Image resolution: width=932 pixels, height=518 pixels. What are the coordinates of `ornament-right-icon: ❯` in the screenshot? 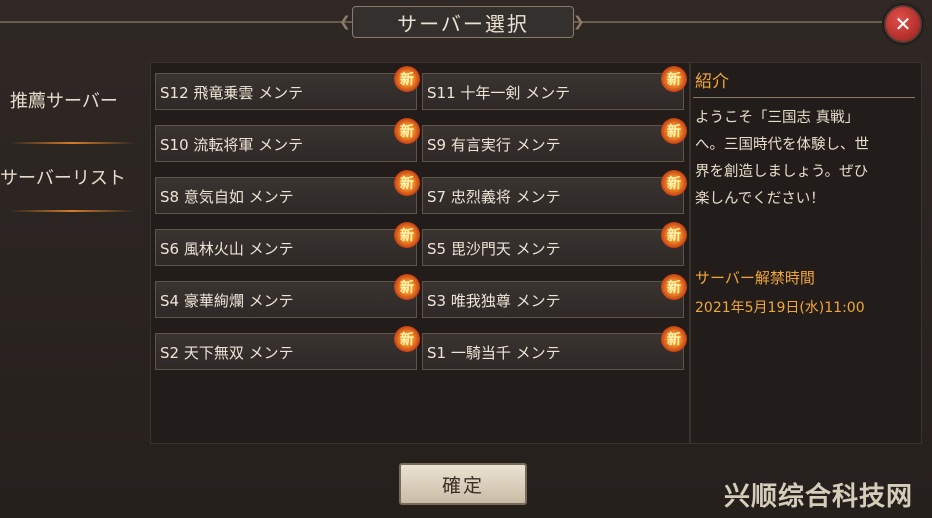 It's located at (580, 22).